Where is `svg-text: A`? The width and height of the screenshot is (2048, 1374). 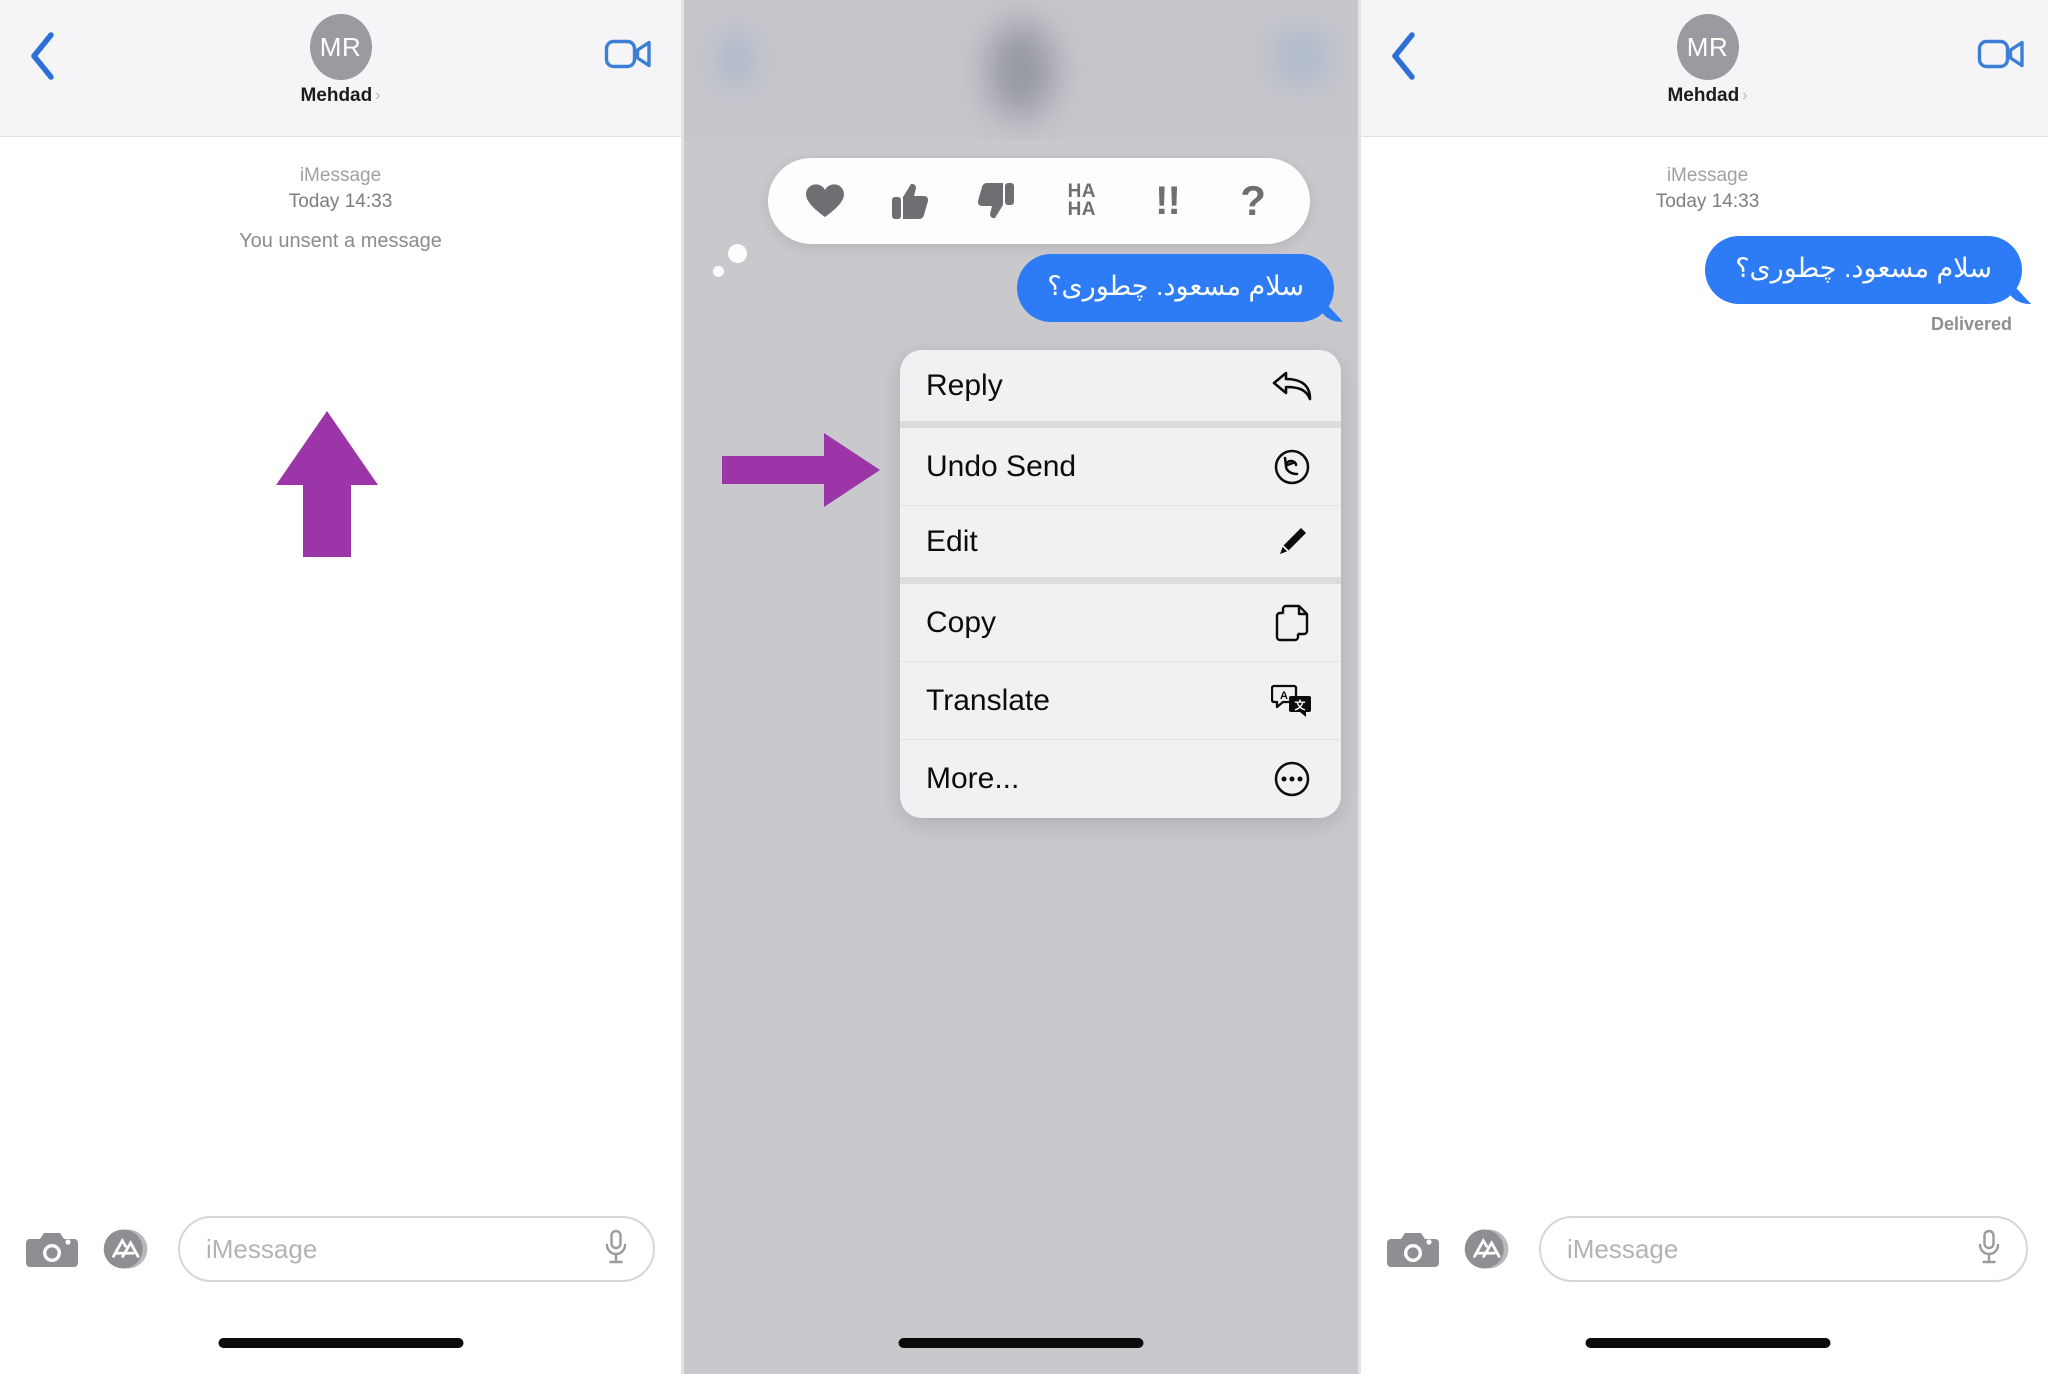
svg-text: A is located at coordinates (1284, 696).